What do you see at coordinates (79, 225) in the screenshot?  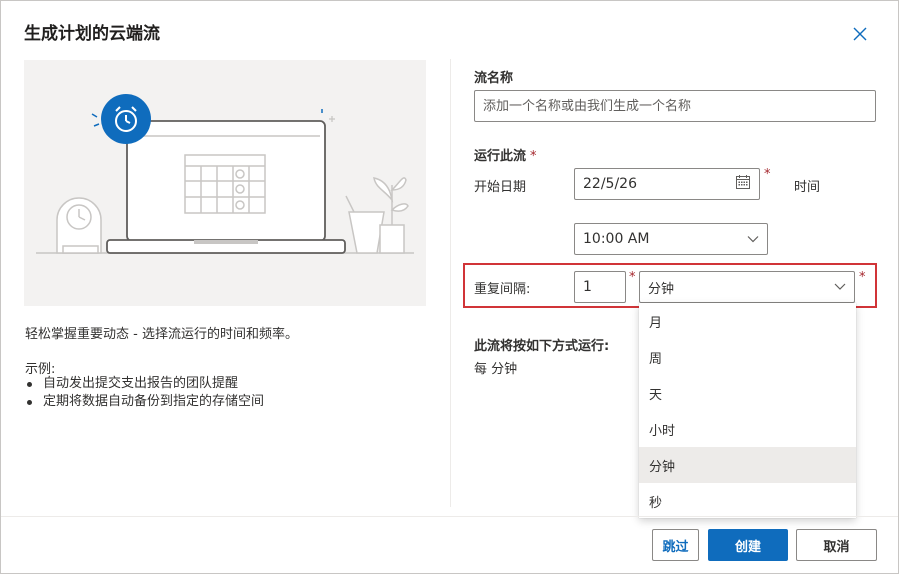 I see `desk-clock-icon` at bounding box center [79, 225].